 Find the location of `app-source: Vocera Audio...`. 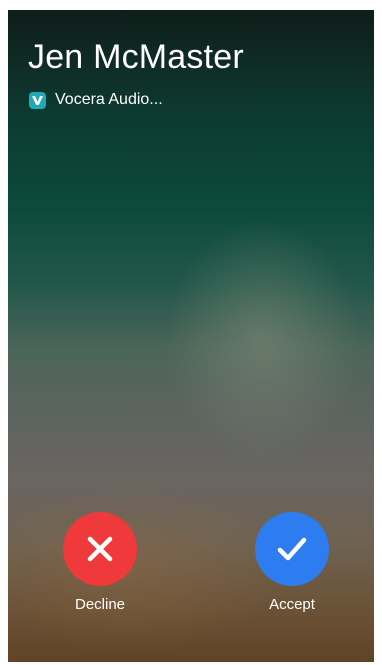

app-source: Vocera Audio... is located at coordinates (96, 100).